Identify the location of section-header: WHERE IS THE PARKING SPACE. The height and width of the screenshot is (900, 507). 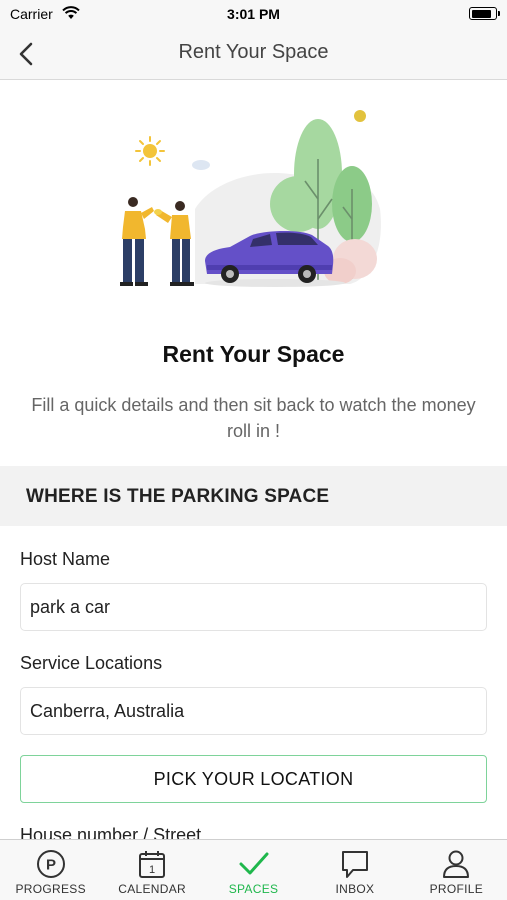
(253, 496).